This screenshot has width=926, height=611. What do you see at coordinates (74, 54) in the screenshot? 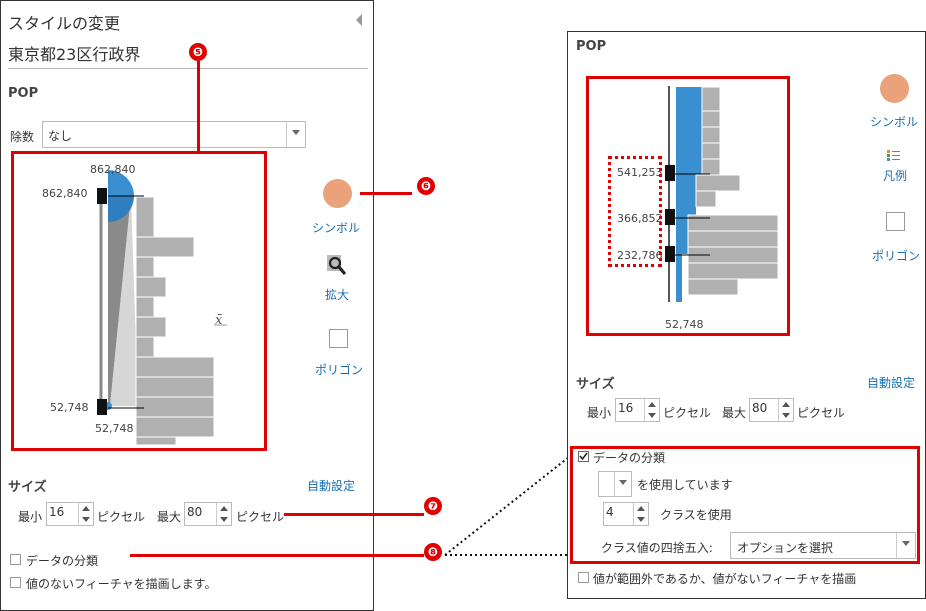
I see `layer-name: 東京都23区行政界` at bounding box center [74, 54].